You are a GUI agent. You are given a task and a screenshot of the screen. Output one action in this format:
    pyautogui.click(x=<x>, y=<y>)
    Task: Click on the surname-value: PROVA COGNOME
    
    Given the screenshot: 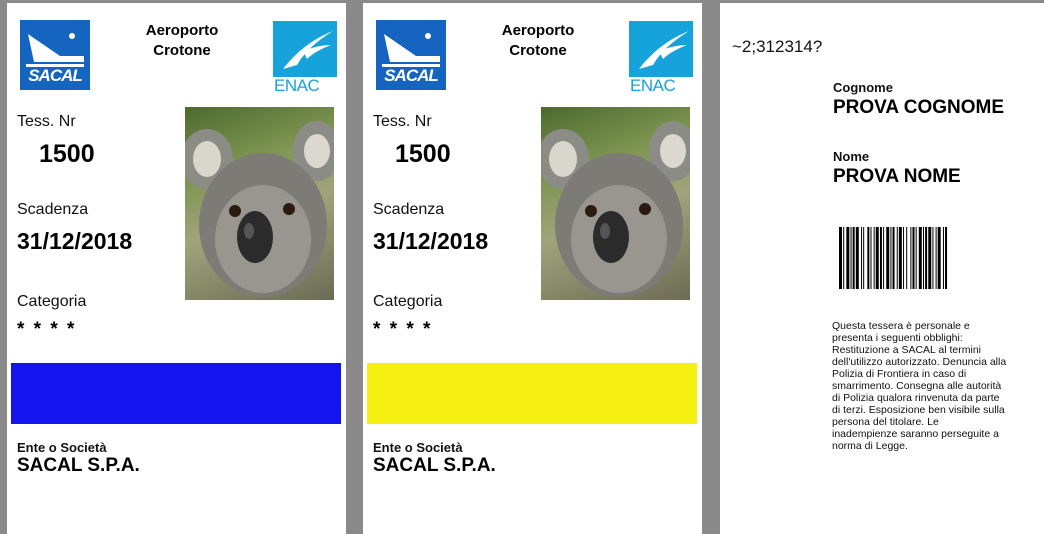 What is the action you would take?
    pyautogui.click(x=919, y=107)
    